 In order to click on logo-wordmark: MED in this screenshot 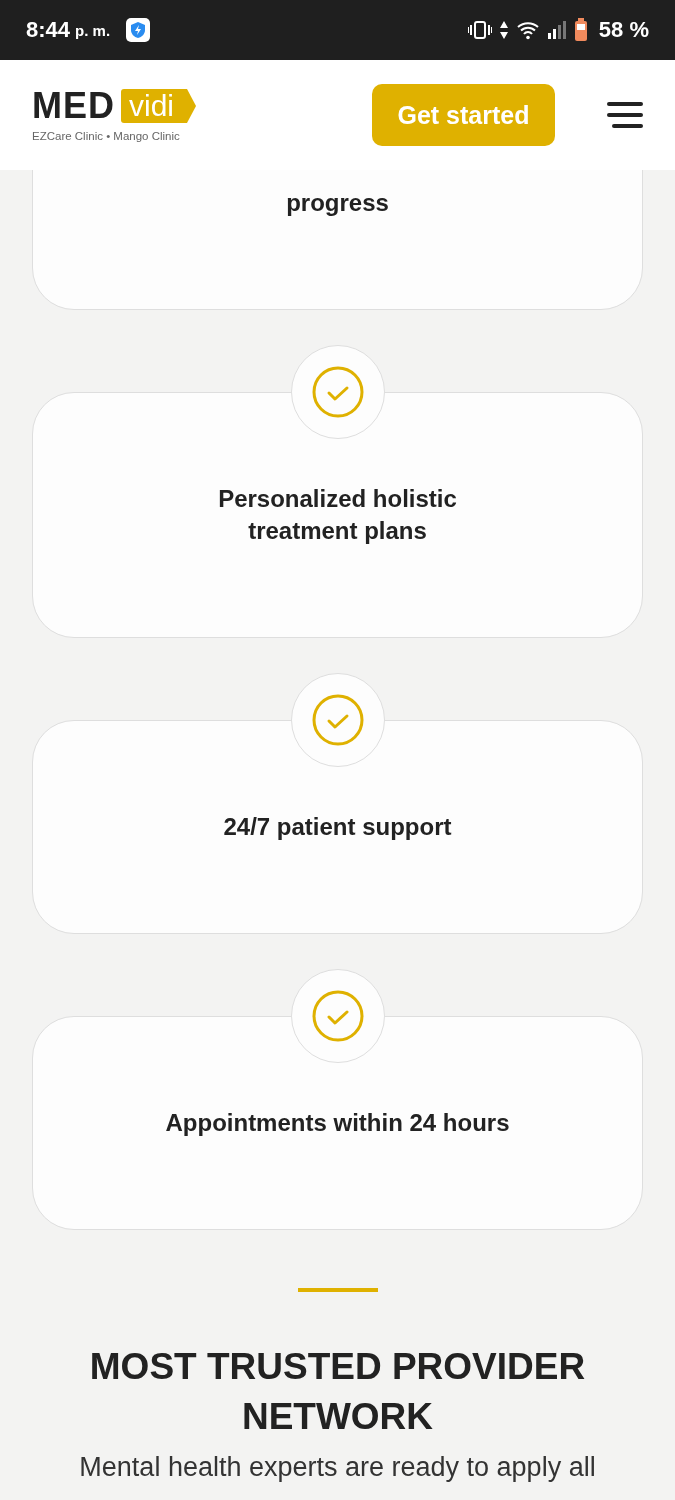, I will do `click(73, 106)`.